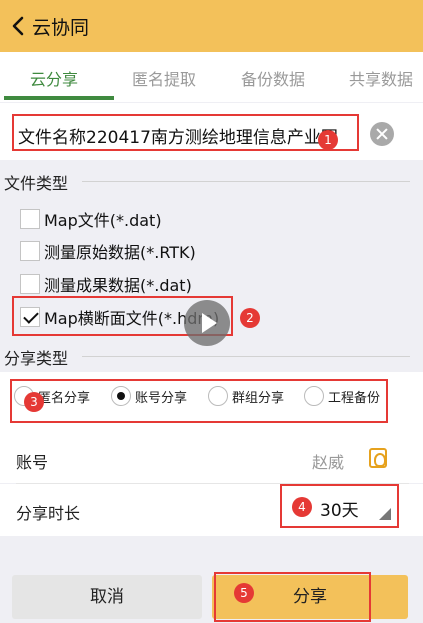  I want to click on active-tab-indicator, so click(59, 98).